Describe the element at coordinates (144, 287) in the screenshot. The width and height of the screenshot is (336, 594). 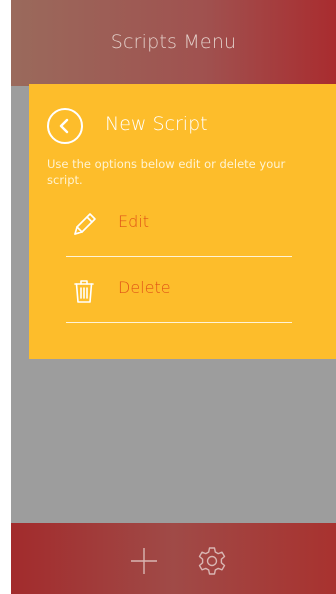
I see `delete-label: Delete` at that location.